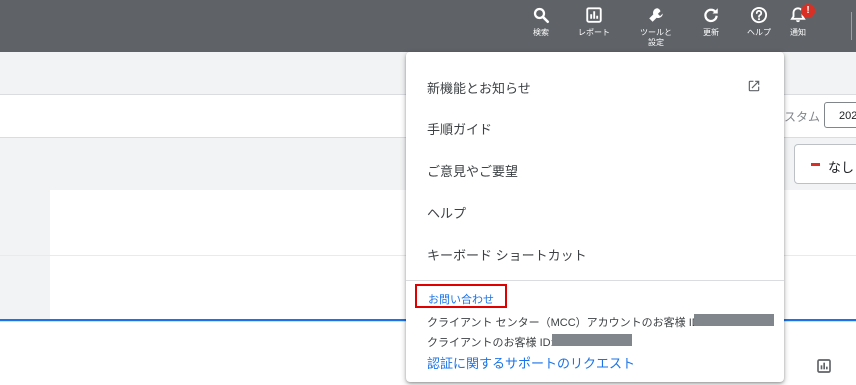 The image size is (856, 385). What do you see at coordinates (594, 32) in the screenshot?
I see `reports-label: レポート` at bounding box center [594, 32].